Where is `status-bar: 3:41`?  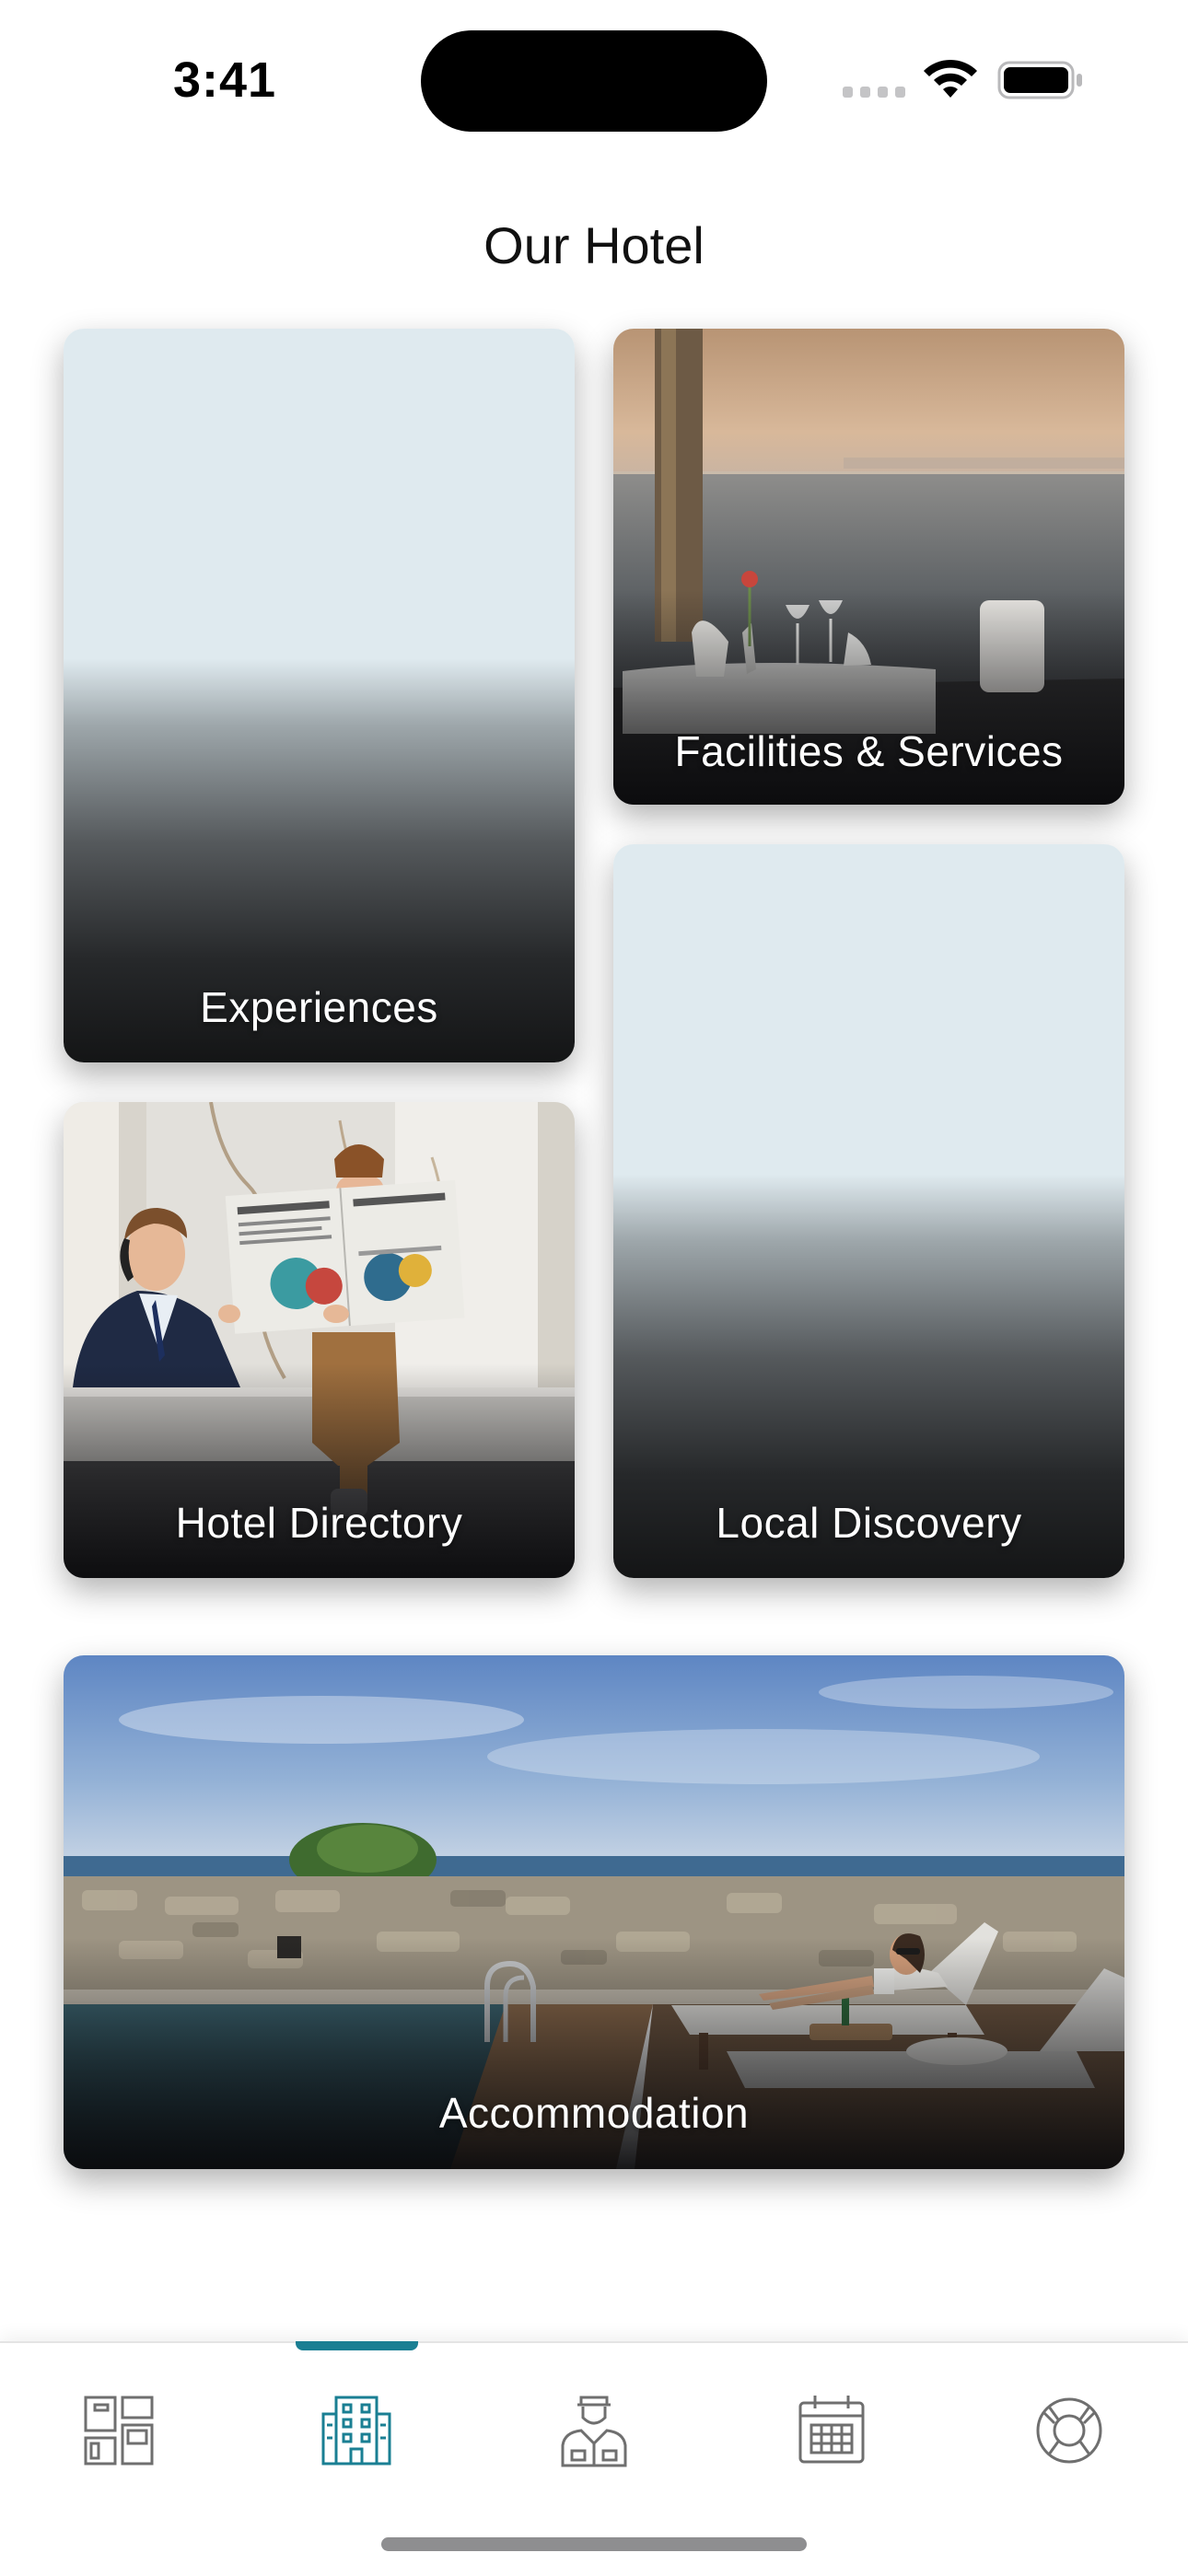
status-bar: 3:41 is located at coordinates (594, 78).